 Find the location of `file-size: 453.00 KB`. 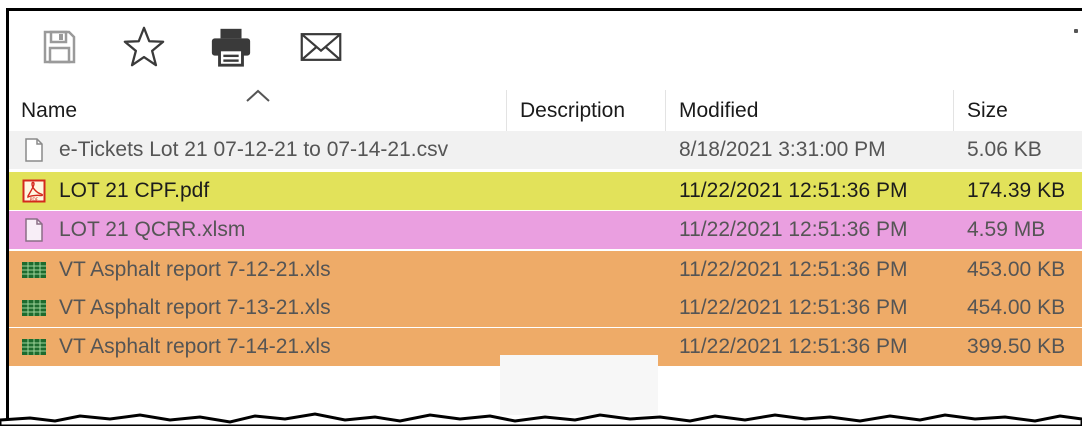

file-size: 453.00 KB is located at coordinates (1016, 269).